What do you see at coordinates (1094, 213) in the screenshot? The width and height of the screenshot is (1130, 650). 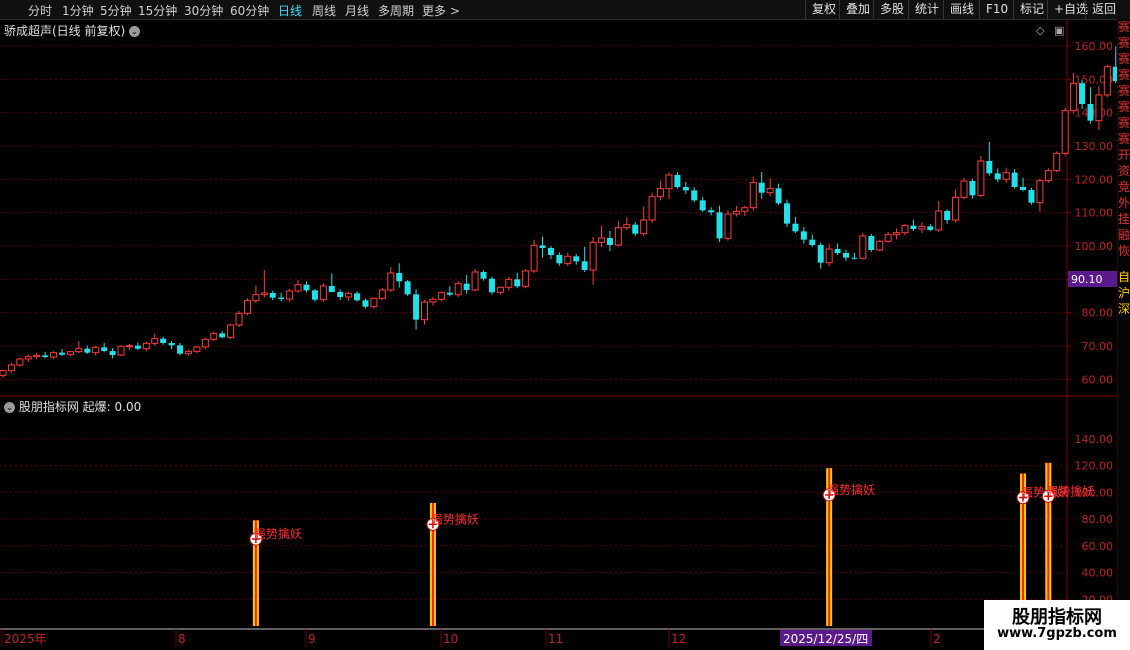 I see `y-tick-label: 110.00` at bounding box center [1094, 213].